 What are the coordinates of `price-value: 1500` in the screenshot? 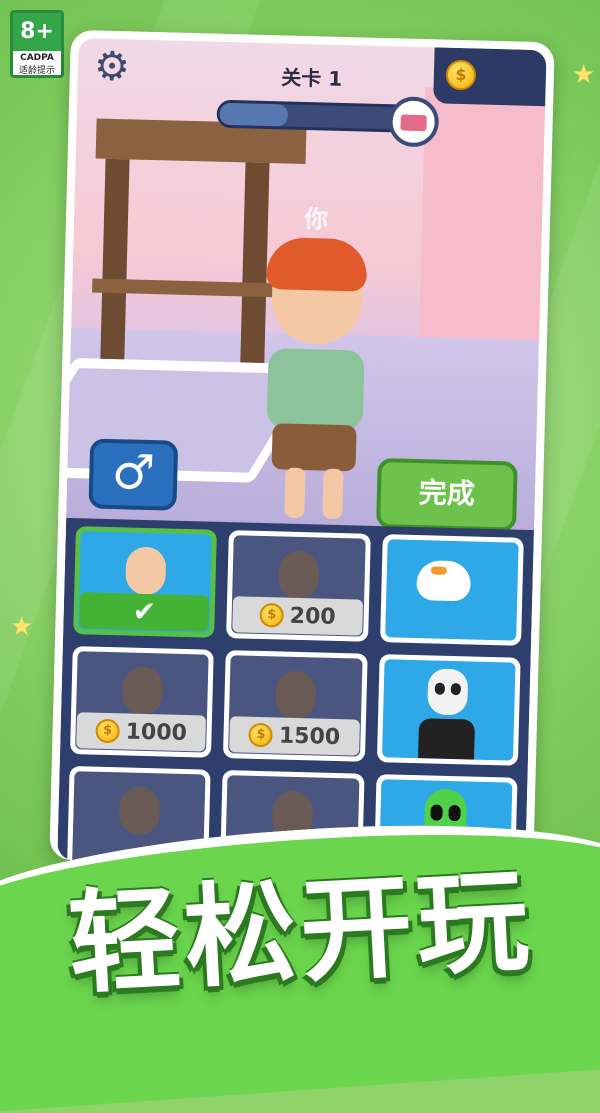 It's located at (309, 736).